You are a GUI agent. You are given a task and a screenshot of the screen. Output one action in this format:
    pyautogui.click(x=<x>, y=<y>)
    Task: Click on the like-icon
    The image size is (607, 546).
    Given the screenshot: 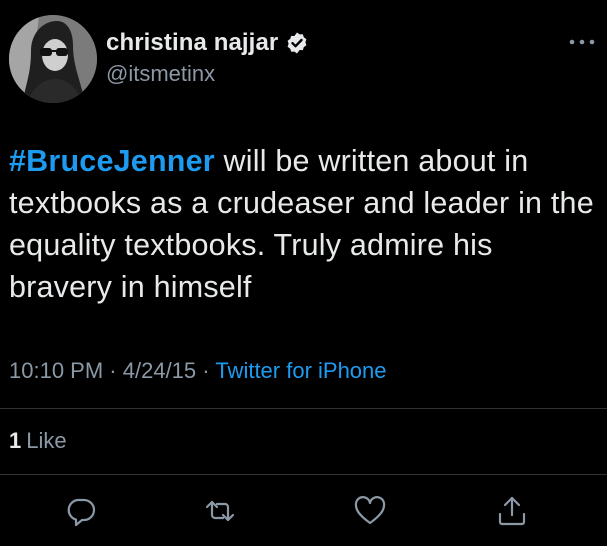 What is the action you would take?
    pyautogui.click(x=370, y=511)
    